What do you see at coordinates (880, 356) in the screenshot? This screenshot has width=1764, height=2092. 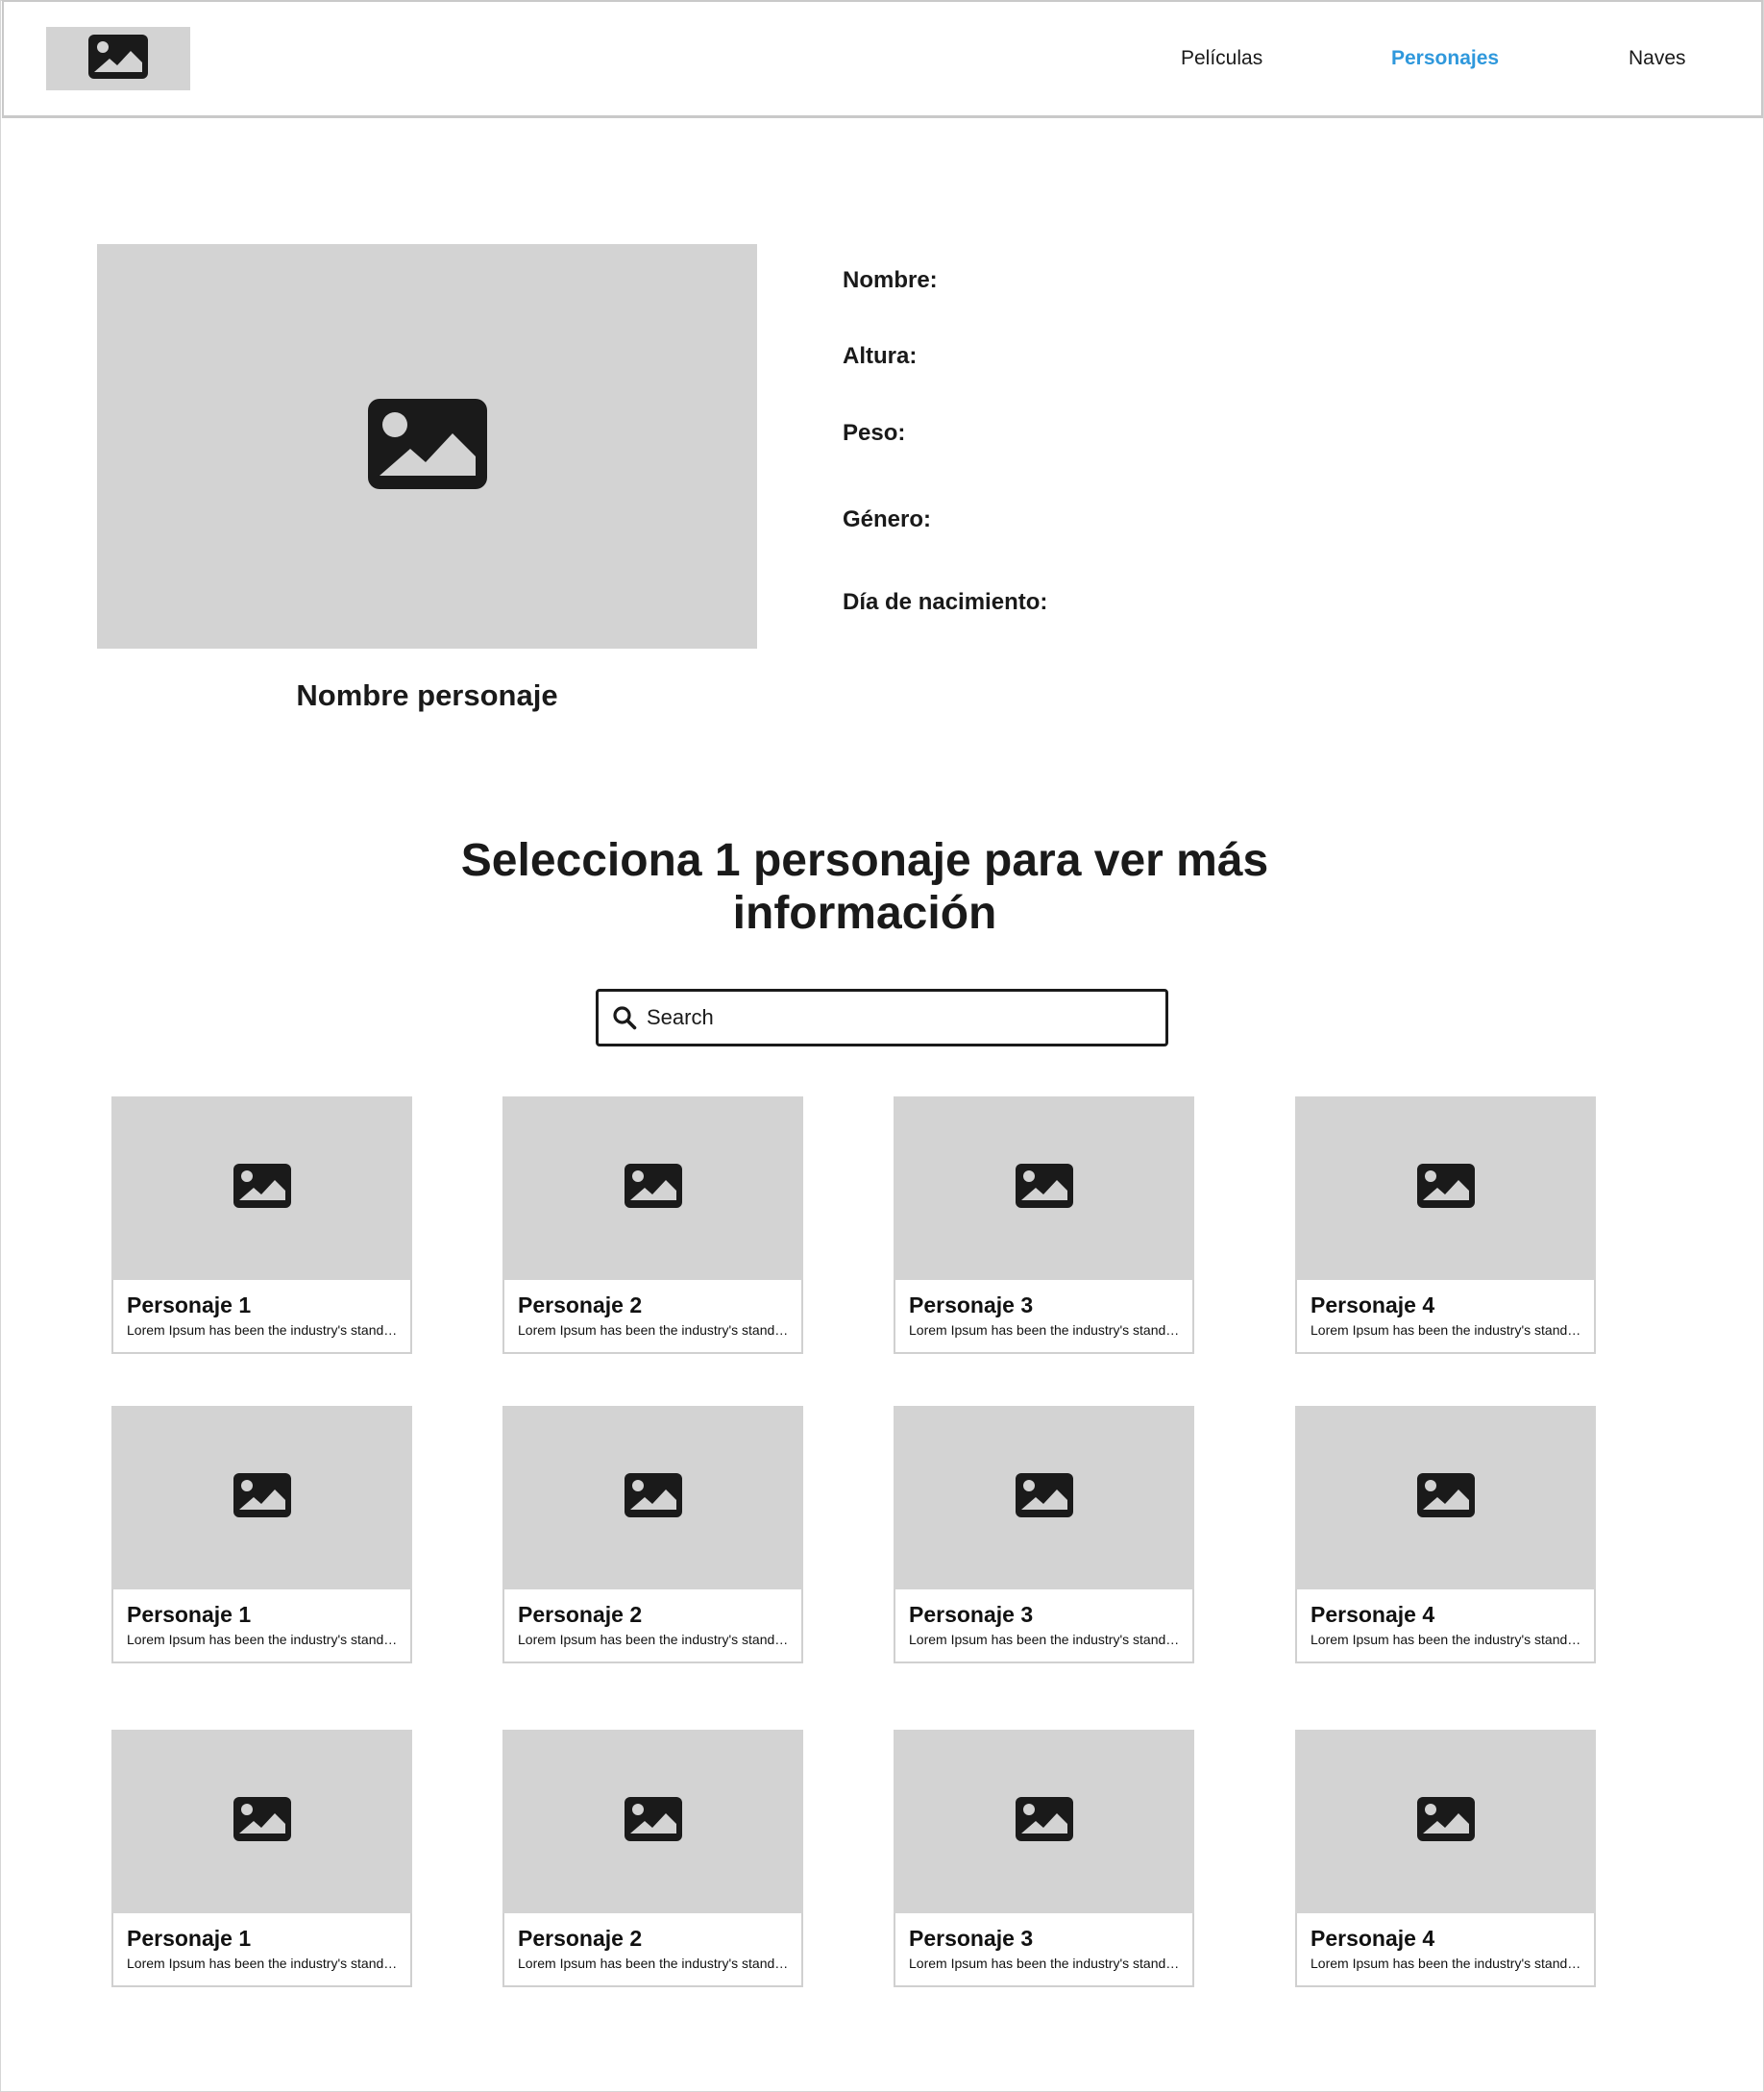 I see `field-altura: Altura:` at bounding box center [880, 356].